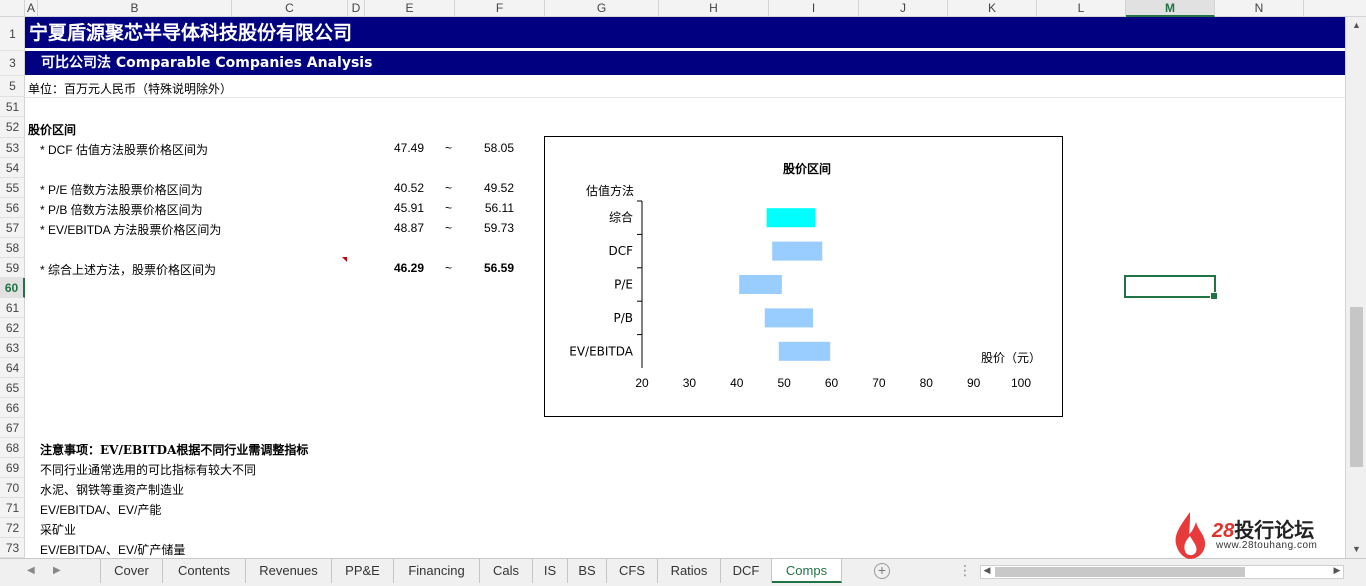 This screenshot has height=586, width=1366. Describe the element at coordinates (12, 228) in the screenshot. I see `row-header: 57` at that location.